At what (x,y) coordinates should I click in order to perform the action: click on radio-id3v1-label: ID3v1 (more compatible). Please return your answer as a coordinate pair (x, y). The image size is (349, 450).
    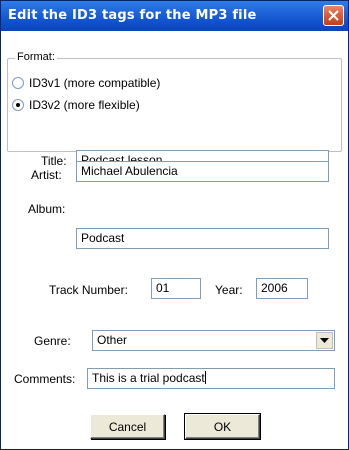
    Looking at the image, I should click on (94, 83).